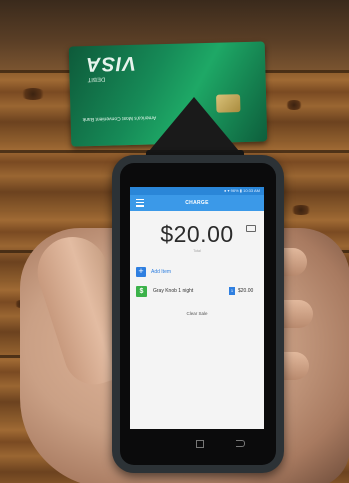 The height and width of the screenshot is (483, 349). Describe the element at coordinates (173, 291) in the screenshot. I see `item-name: Gray Knob 1 night` at that location.